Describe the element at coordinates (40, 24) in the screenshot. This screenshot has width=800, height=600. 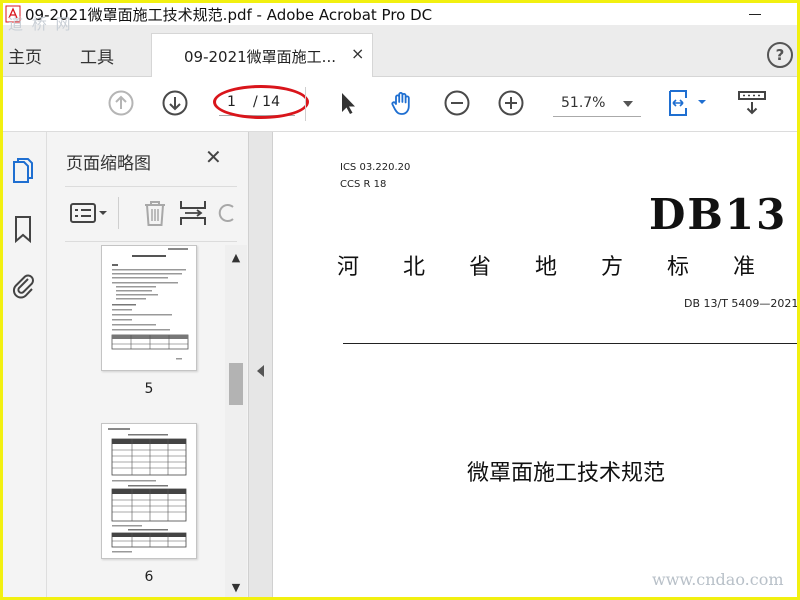
I see `watermark-top-left: 道 桥 网` at that location.